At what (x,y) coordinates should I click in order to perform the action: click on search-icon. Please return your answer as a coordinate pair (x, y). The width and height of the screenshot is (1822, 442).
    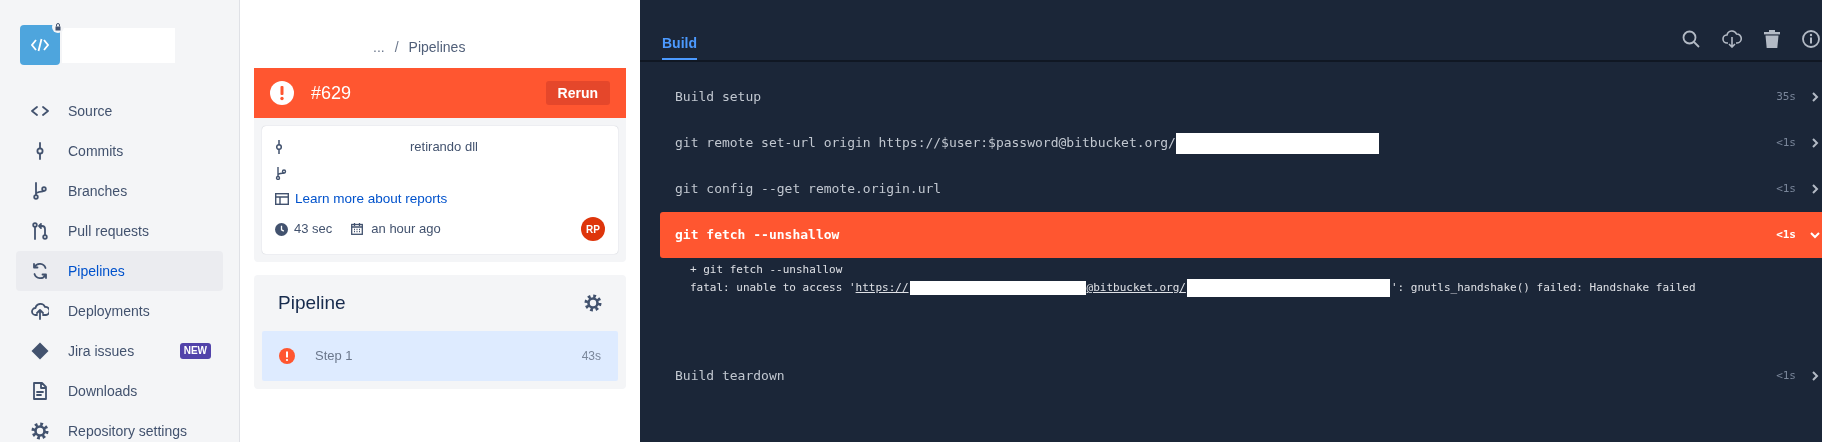
    Looking at the image, I should click on (1691, 39).